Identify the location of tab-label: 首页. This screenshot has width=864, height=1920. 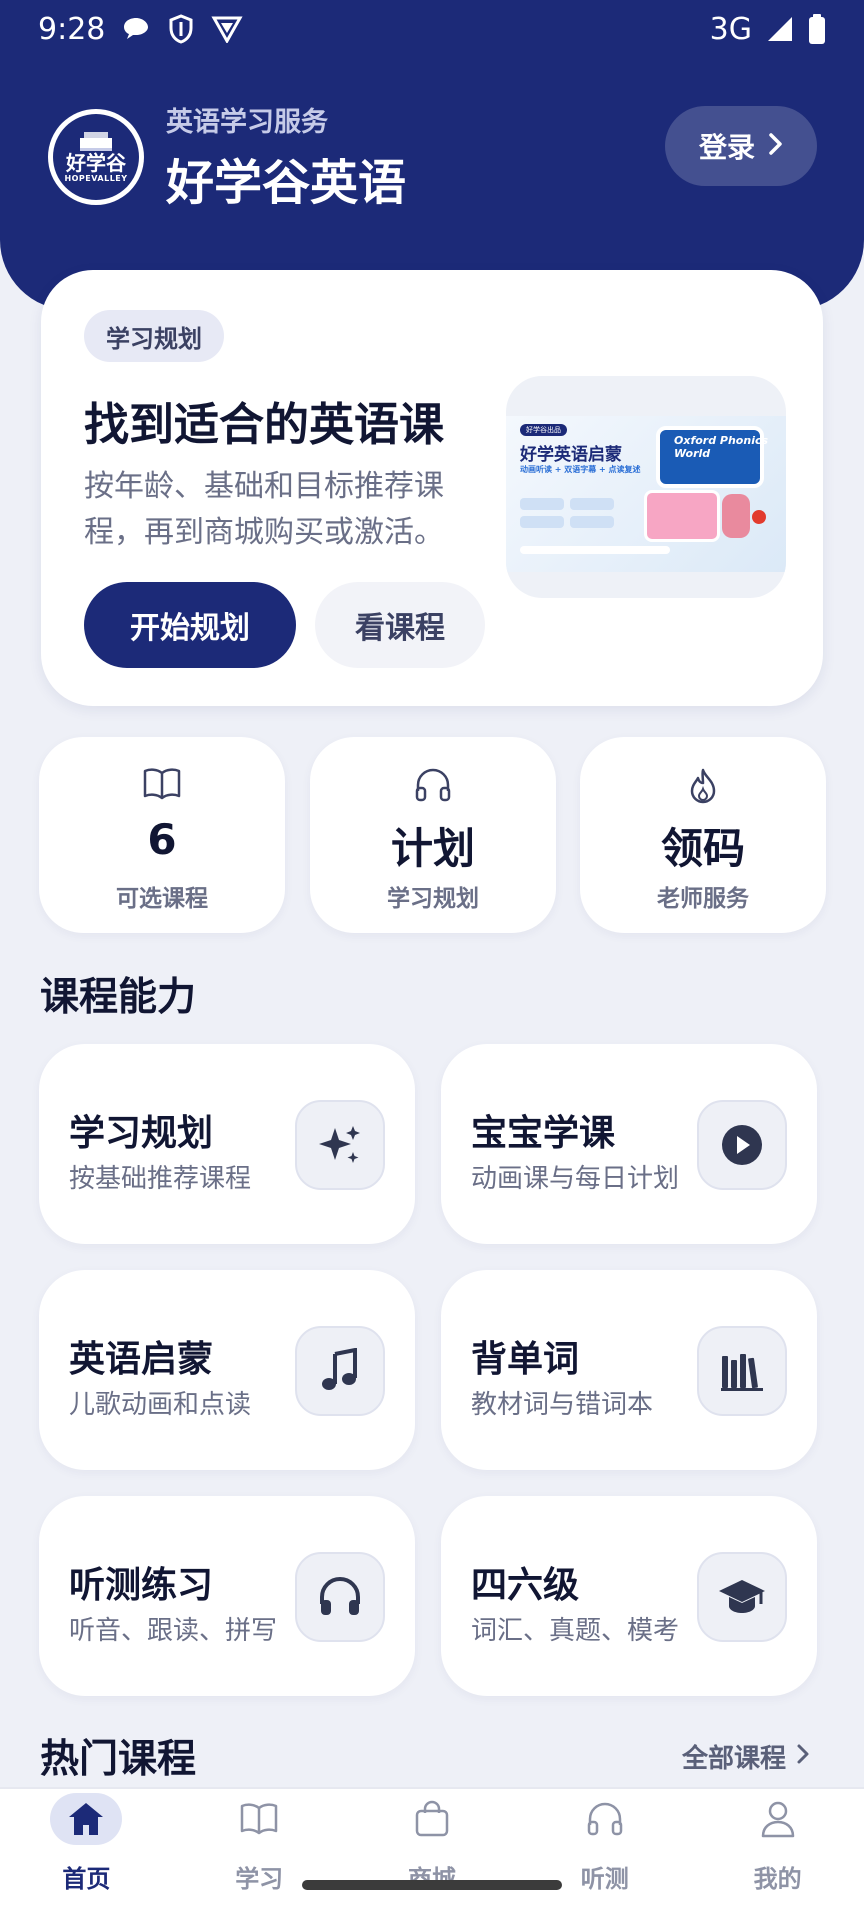
(86, 1879).